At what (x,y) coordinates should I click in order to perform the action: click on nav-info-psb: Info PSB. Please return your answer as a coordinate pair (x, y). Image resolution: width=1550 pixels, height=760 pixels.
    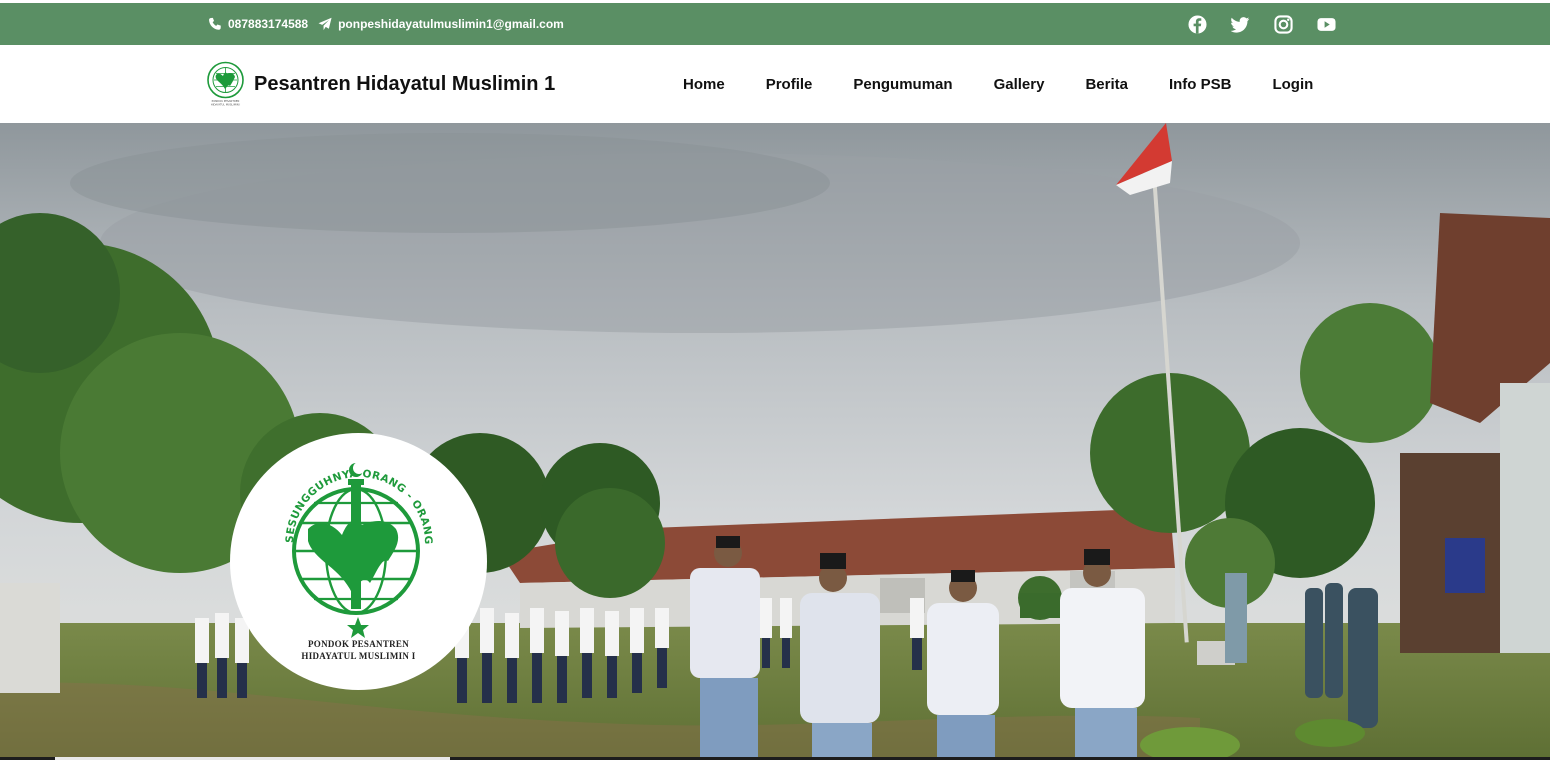
    Looking at the image, I should click on (1200, 84).